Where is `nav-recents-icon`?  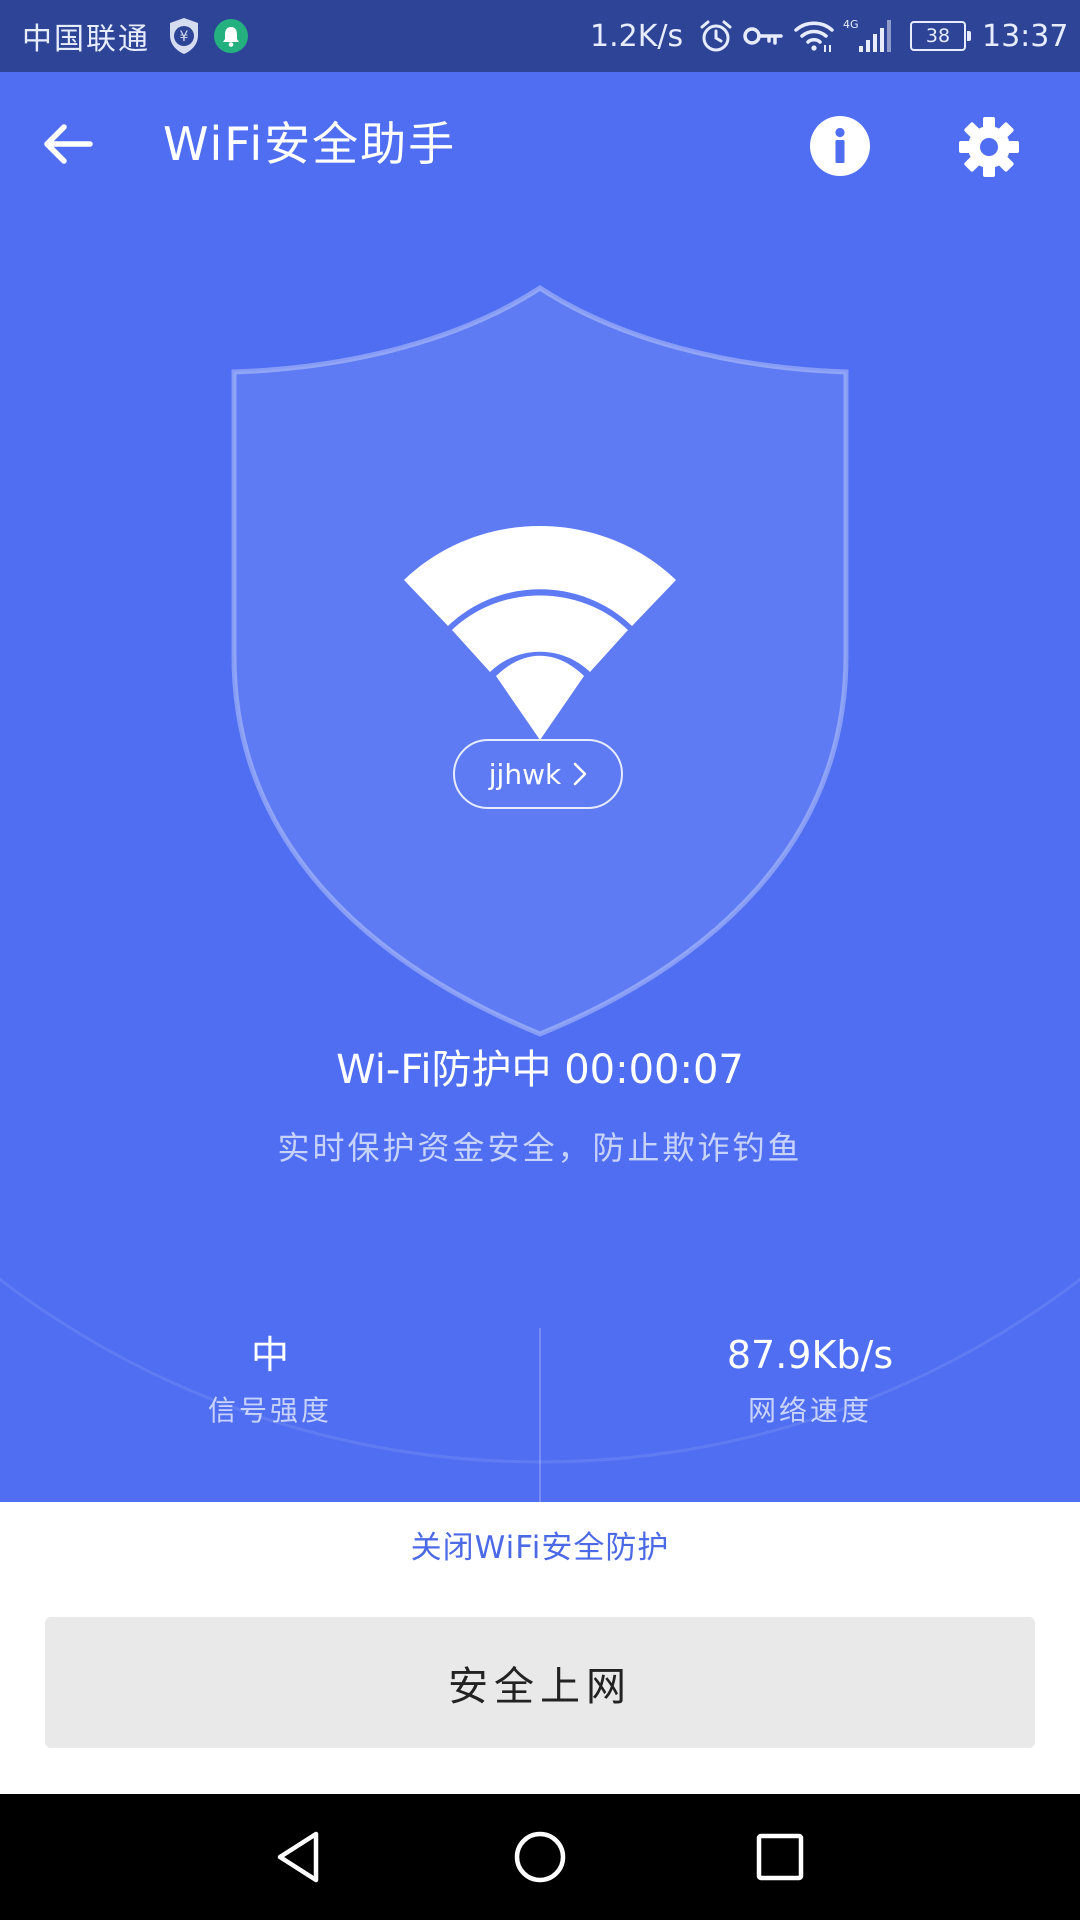 nav-recents-icon is located at coordinates (780, 1857).